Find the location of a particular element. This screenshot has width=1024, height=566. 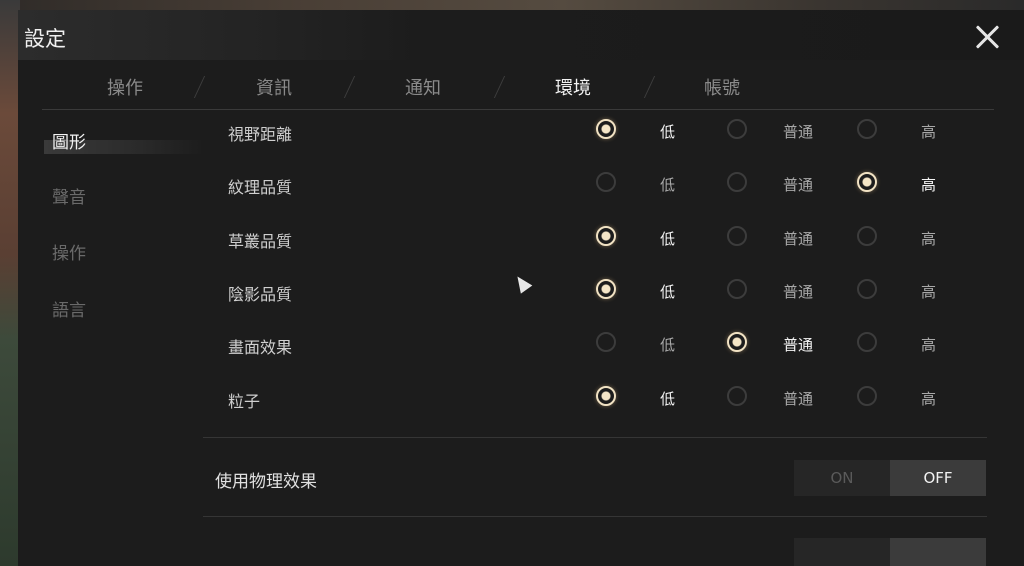

toggle-off-segment is located at coordinates (938, 552).